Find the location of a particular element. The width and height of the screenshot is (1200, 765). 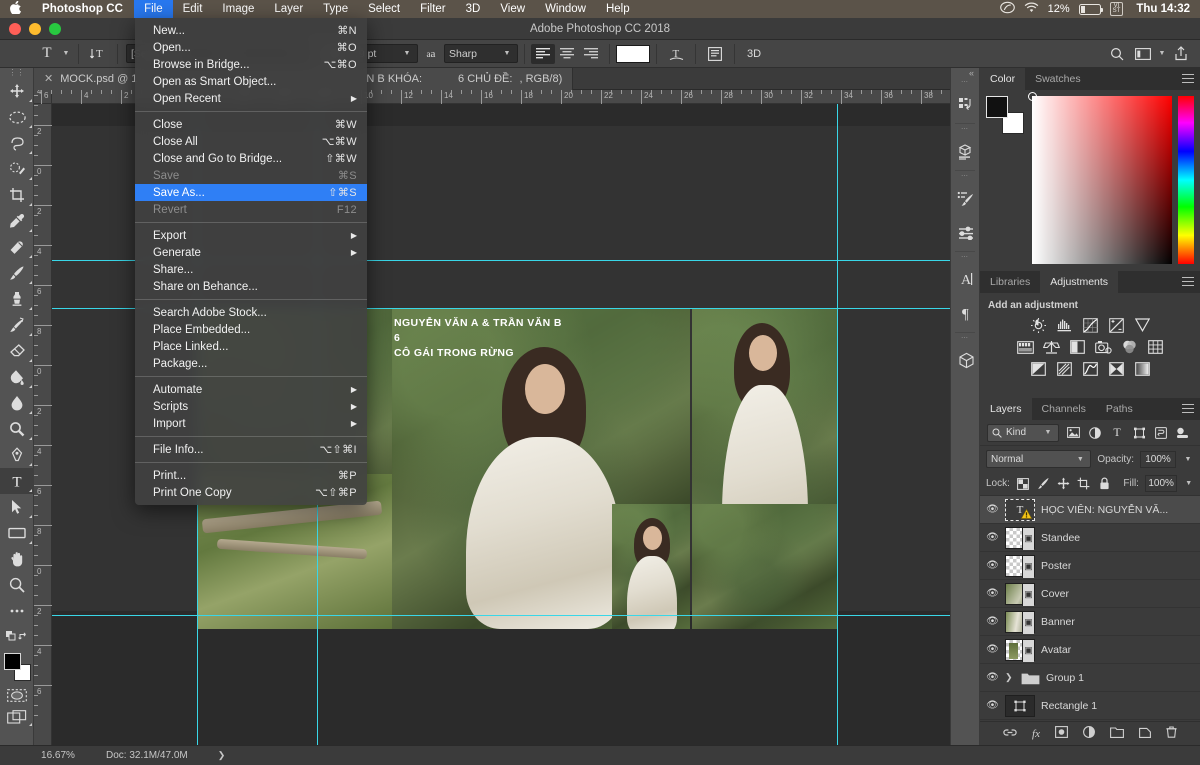

blend-mode-select: Normal ▼ is located at coordinates (1039, 459).